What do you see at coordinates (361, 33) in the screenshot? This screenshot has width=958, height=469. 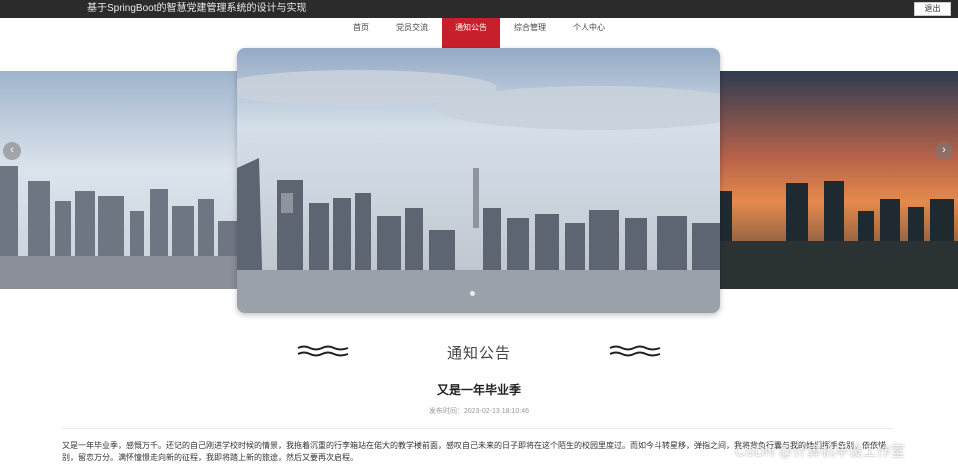 I see `nav-item-home: 首页` at bounding box center [361, 33].